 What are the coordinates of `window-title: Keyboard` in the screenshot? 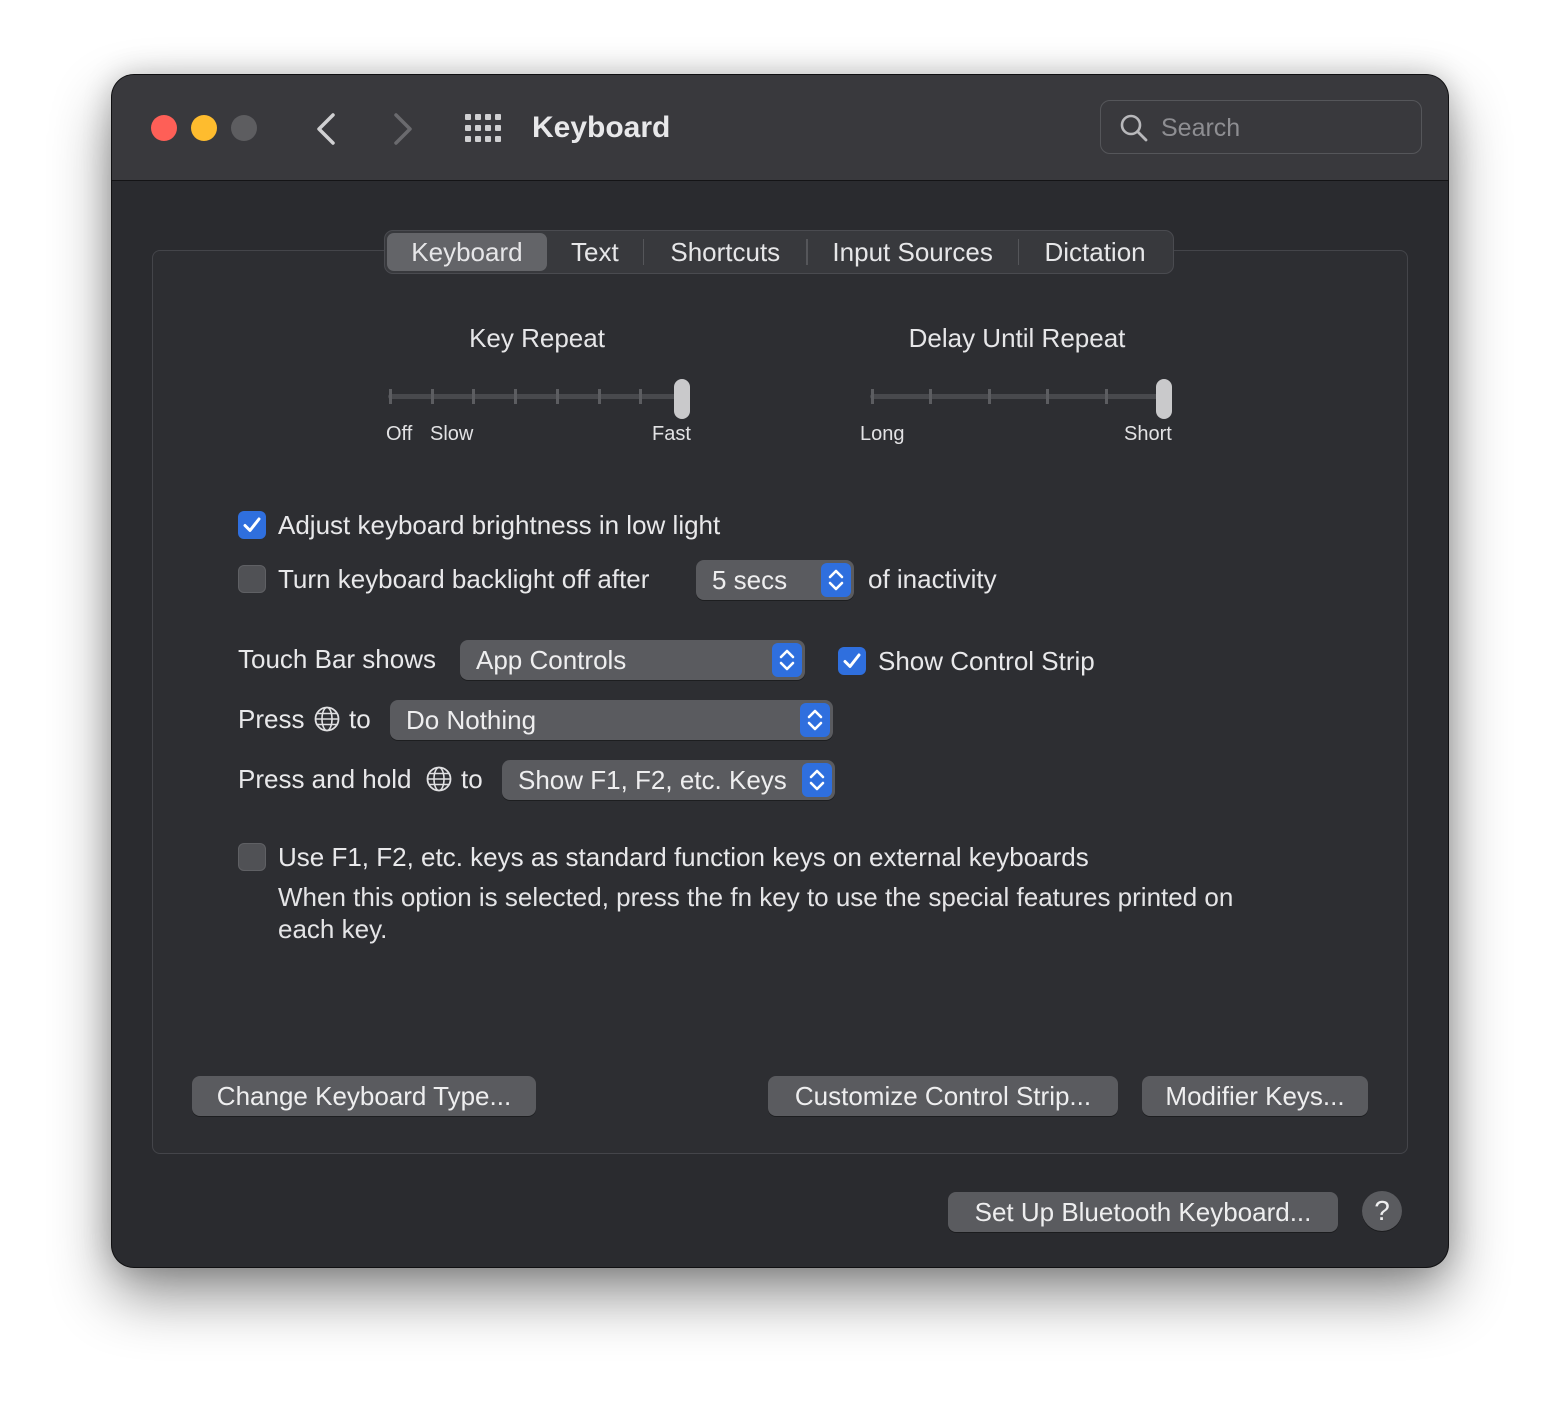 It's located at (601, 127).